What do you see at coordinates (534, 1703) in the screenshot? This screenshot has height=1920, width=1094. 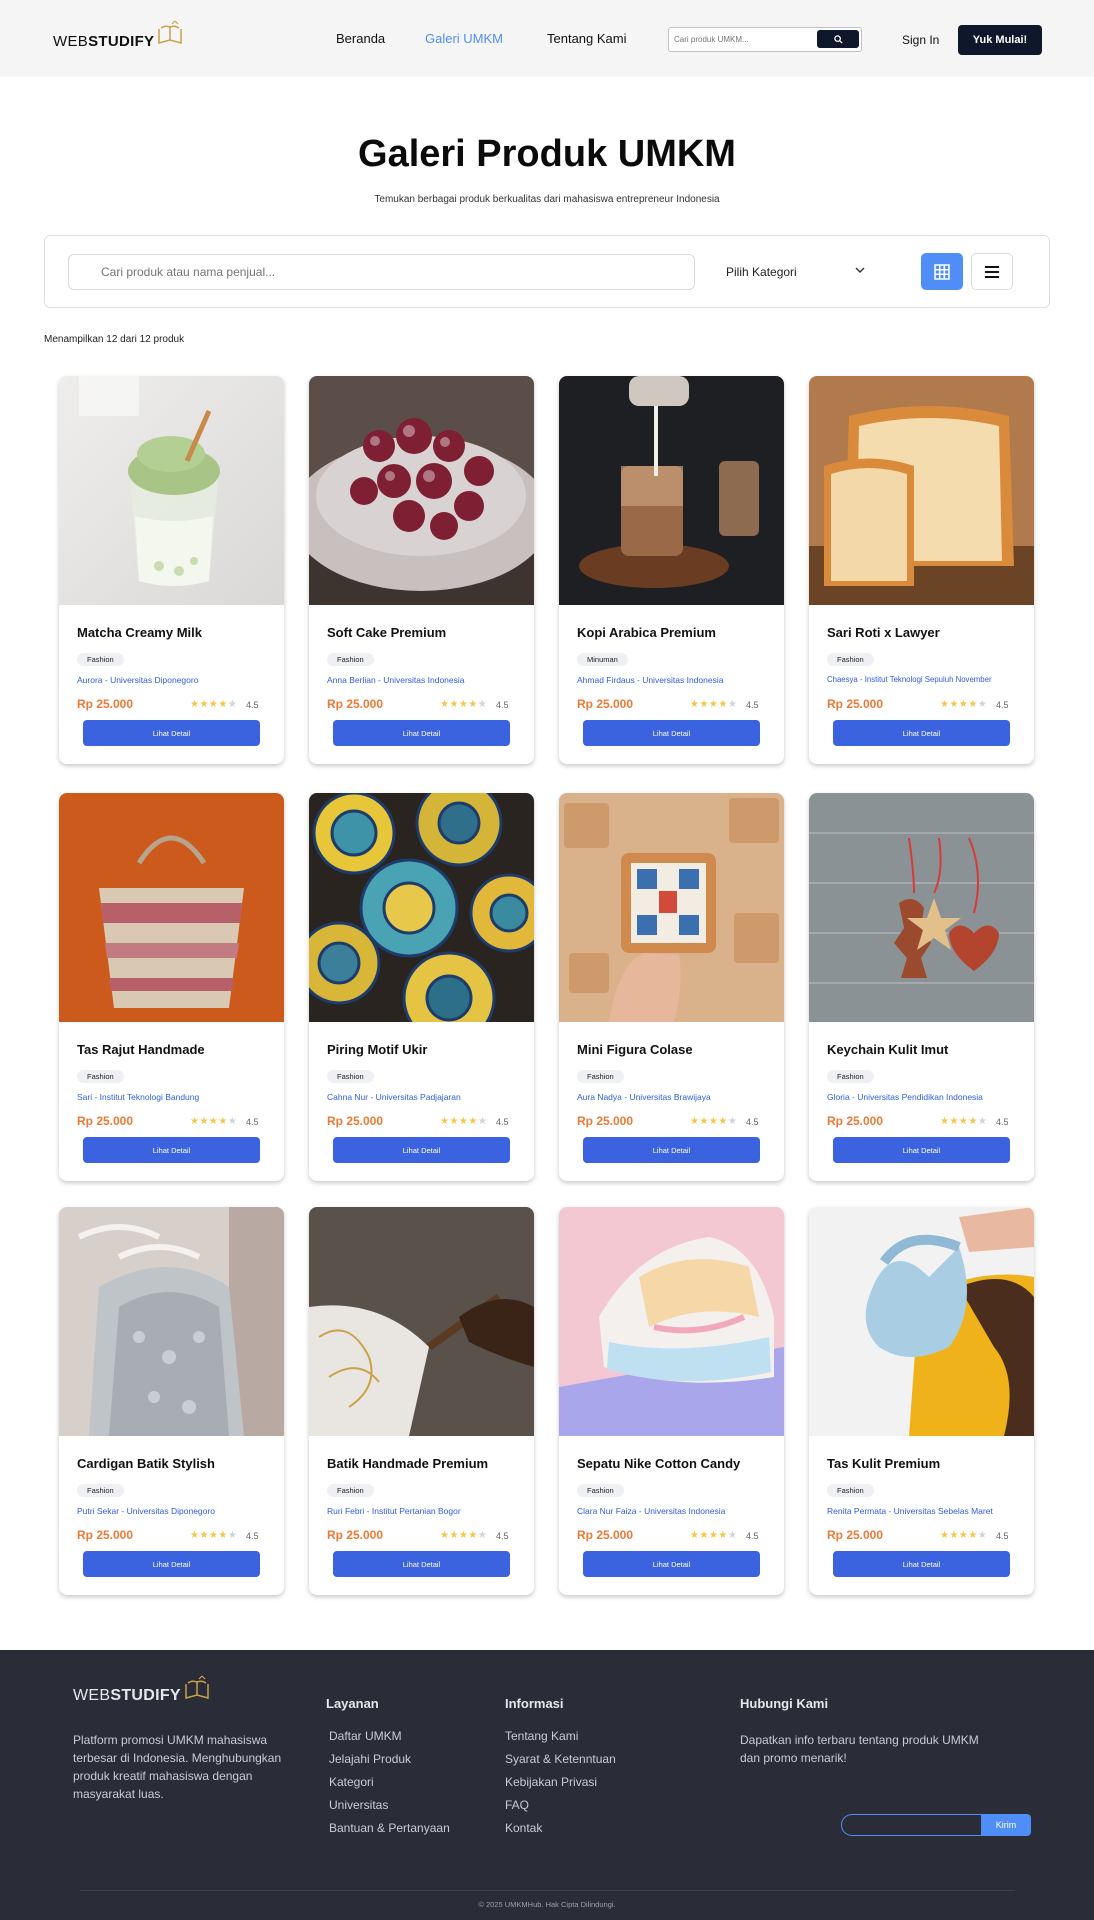 I see `footer-info-title: Informasi` at bounding box center [534, 1703].